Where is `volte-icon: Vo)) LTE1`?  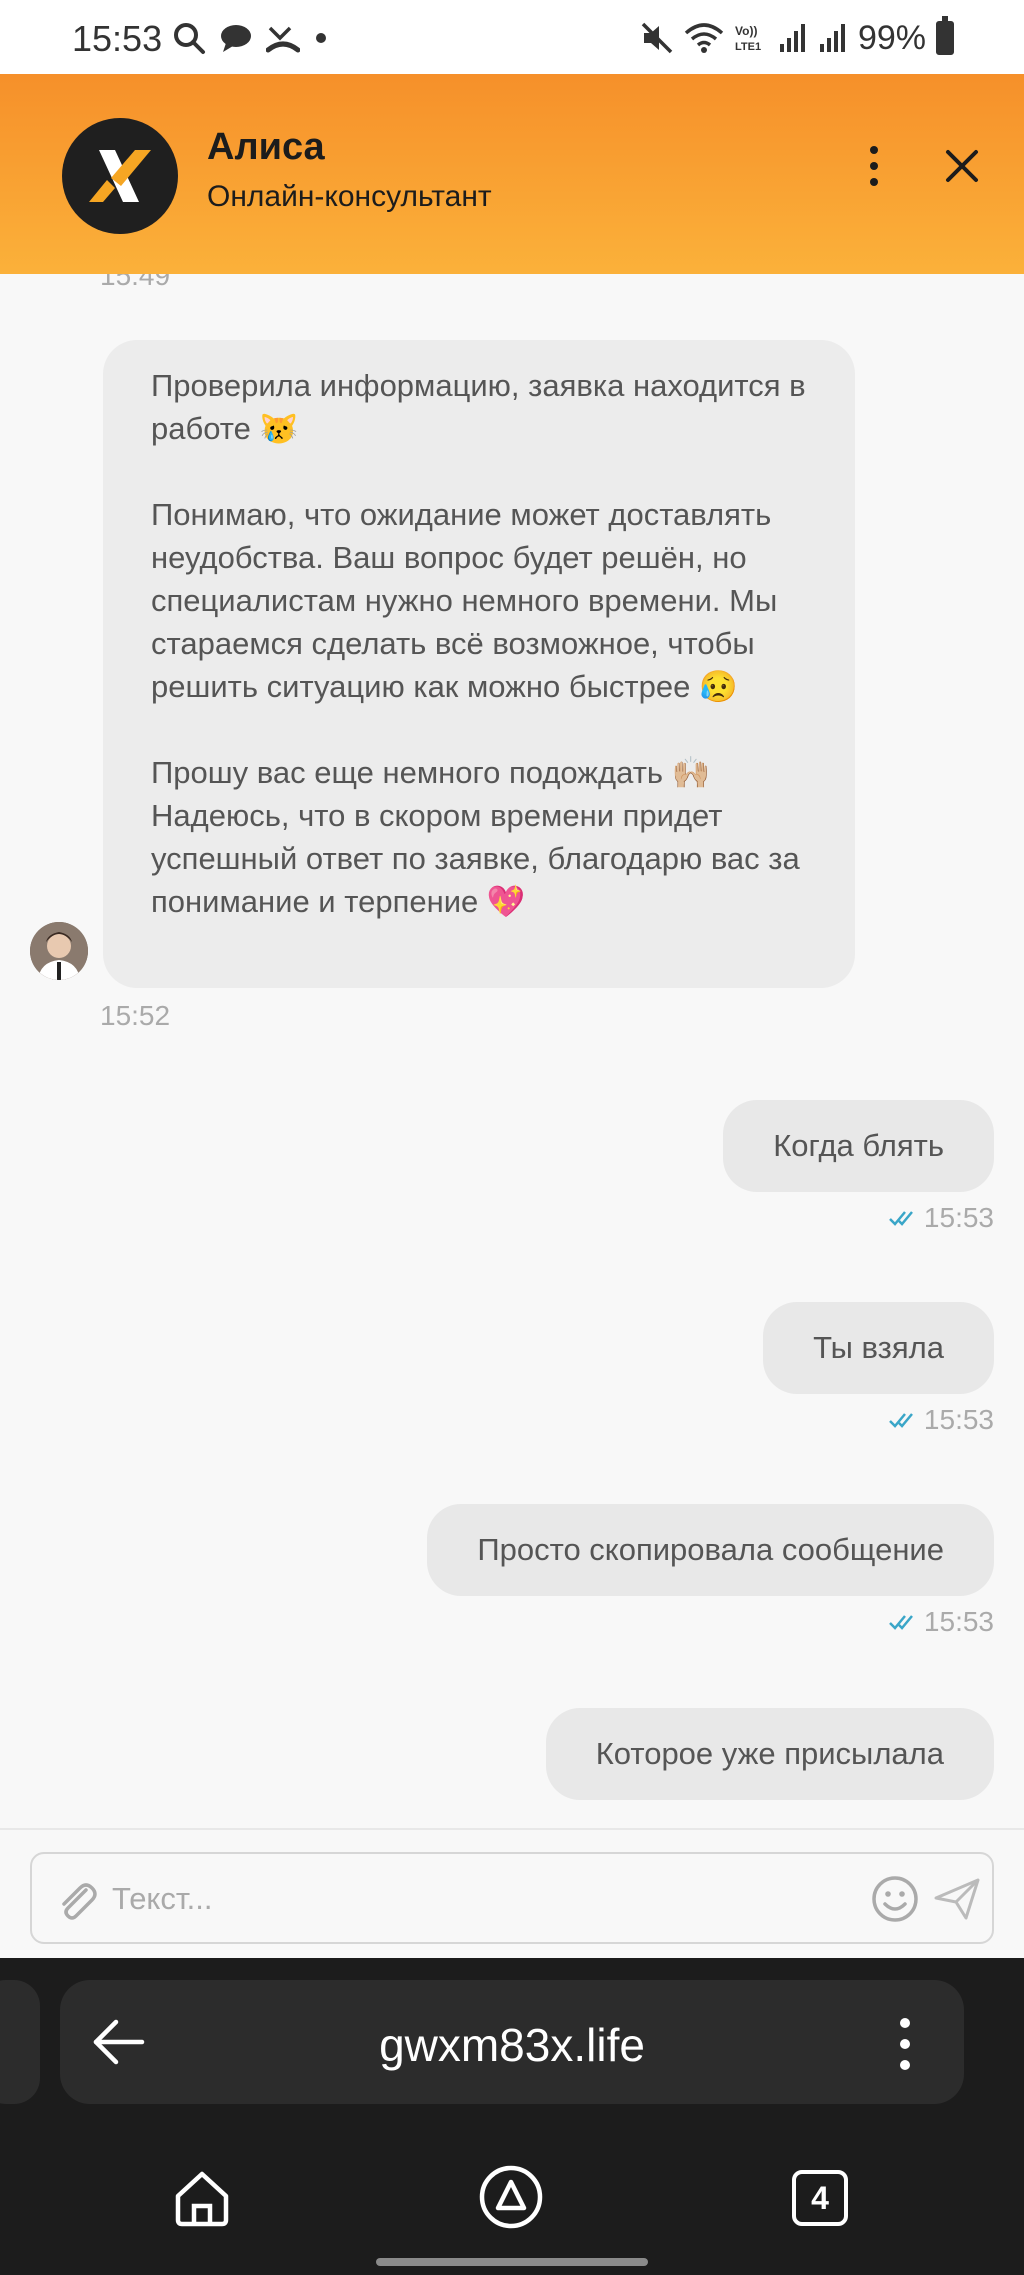 volte-icon: Vo)) LTE1 is located at coordinates (748, 38).